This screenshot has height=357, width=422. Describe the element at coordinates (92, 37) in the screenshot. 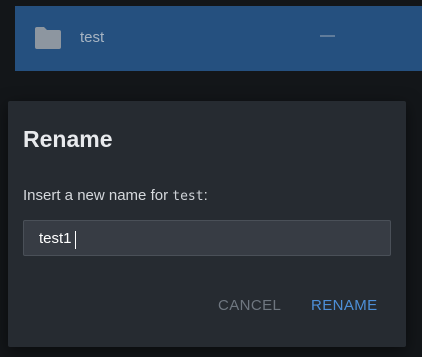

I see `file-name: test` at that location.